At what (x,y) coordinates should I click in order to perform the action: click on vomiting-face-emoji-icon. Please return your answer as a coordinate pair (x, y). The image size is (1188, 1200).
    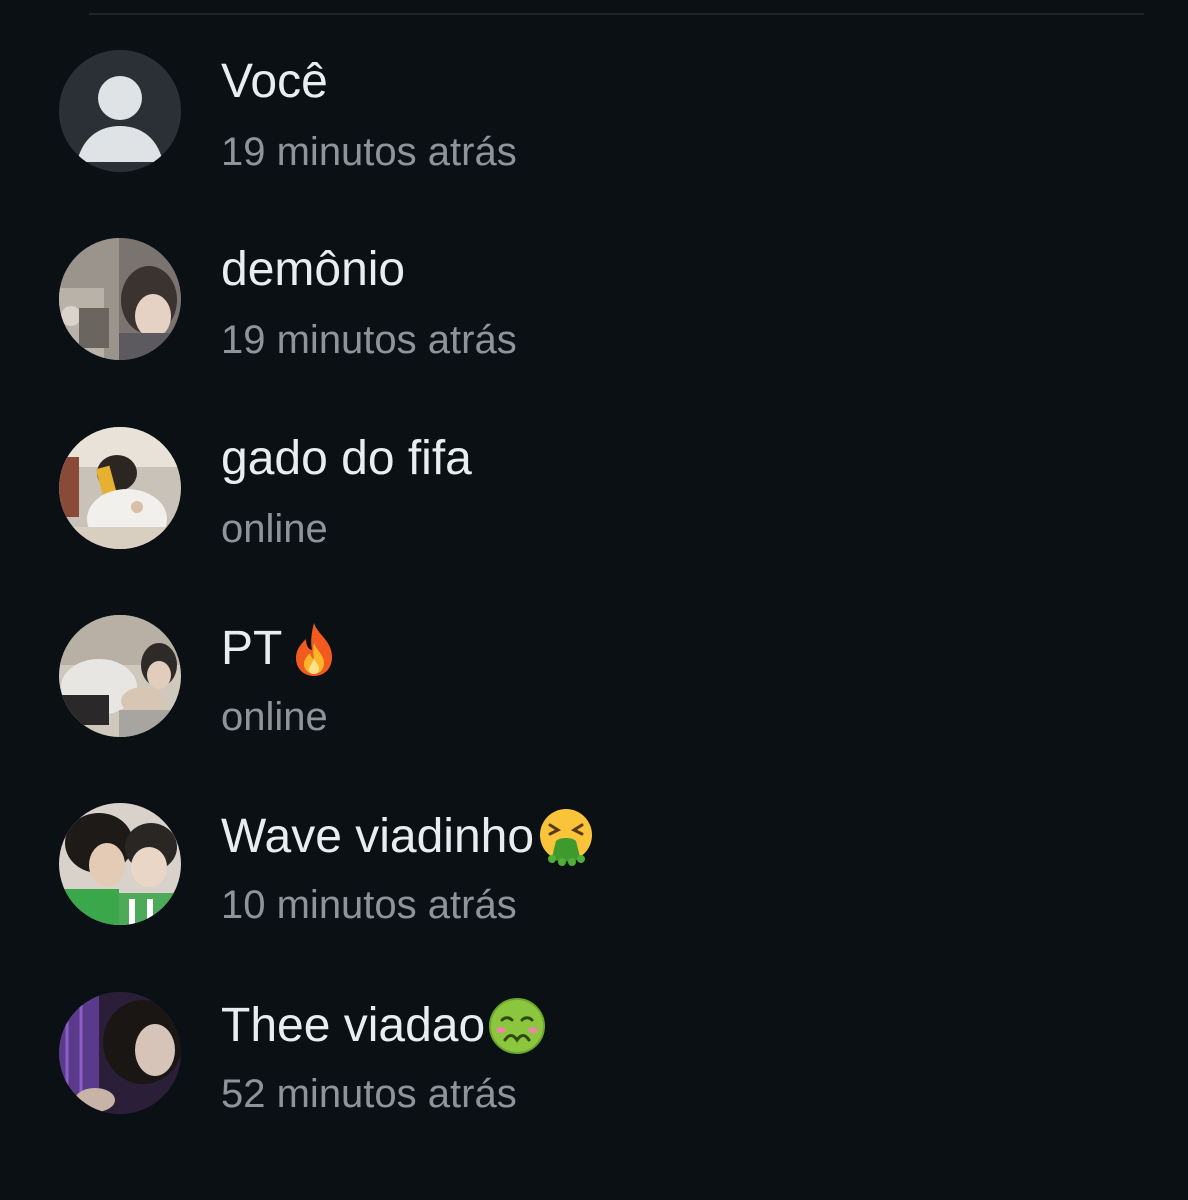
    Looking at the image, I should click on (566, 837).